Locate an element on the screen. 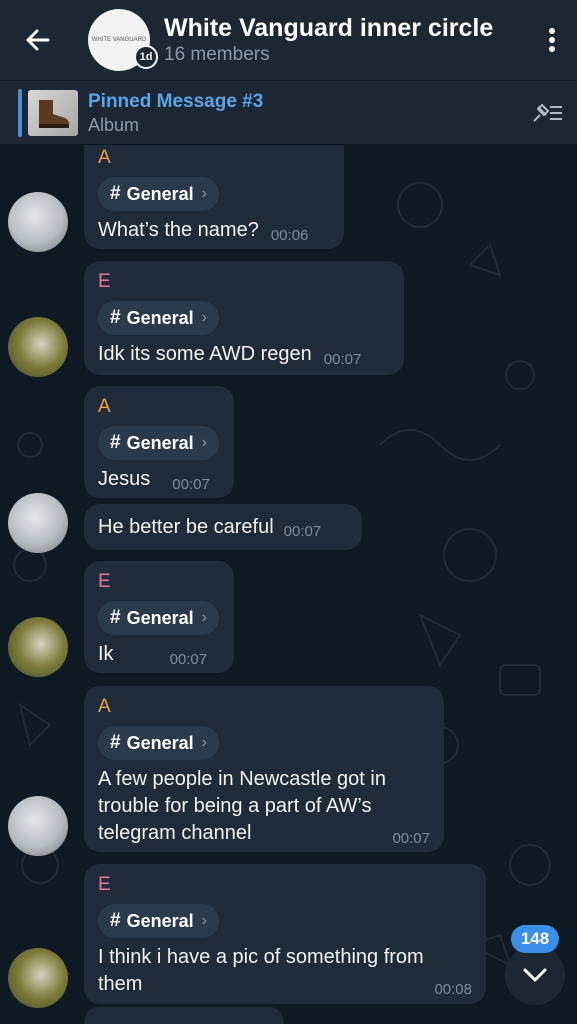  chevron-down-icon is located at coordinates (535, 975).